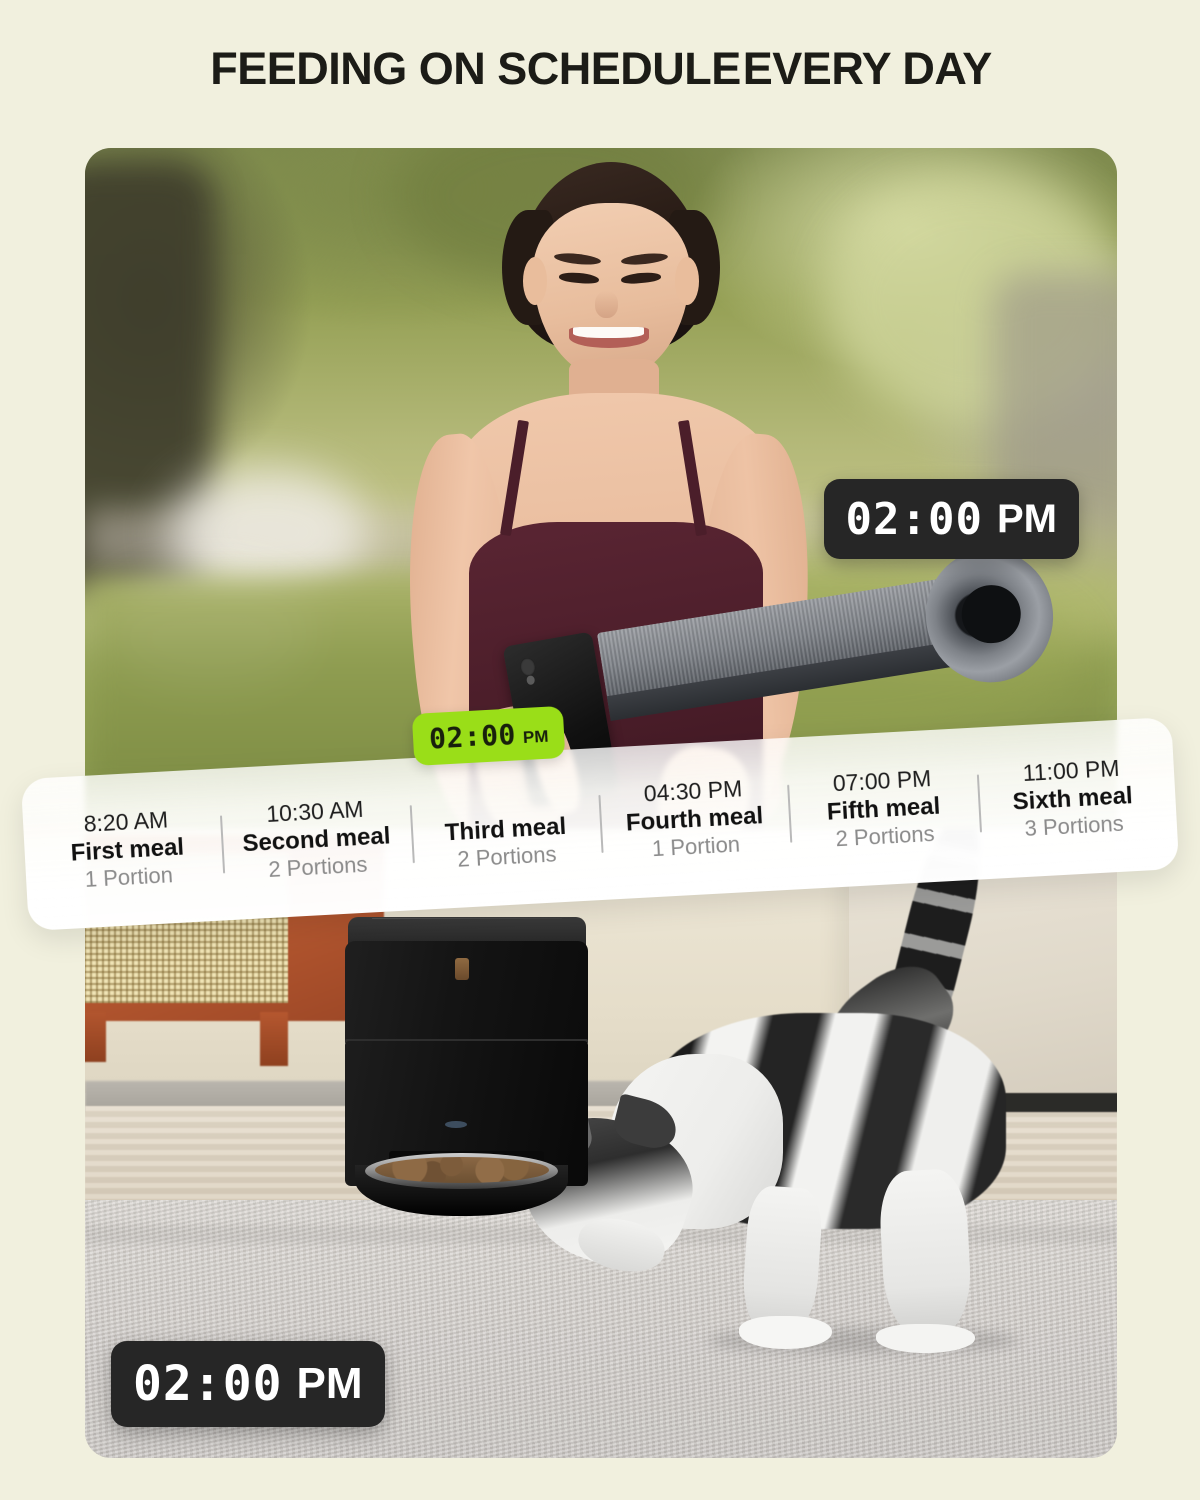  I want to click on clock-badge-top-right: 02:00 PM, so click(951, 519).